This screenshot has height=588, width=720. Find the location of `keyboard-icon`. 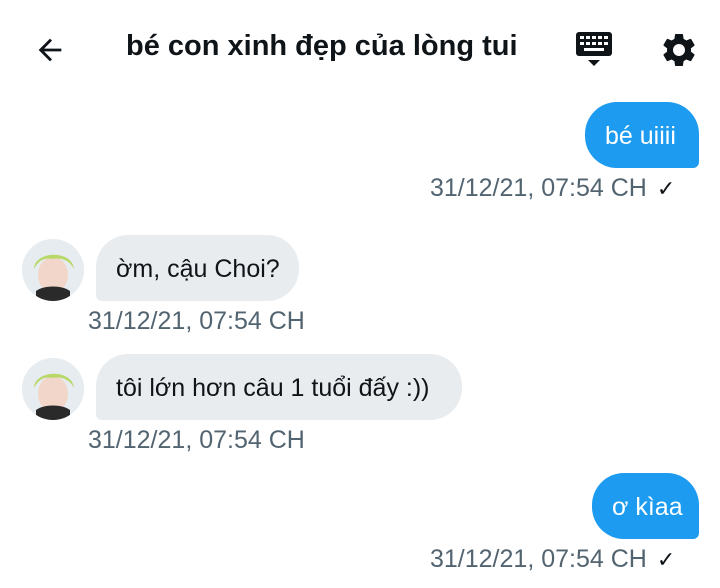

keyboard-icon is located at coordinates (594, 49).